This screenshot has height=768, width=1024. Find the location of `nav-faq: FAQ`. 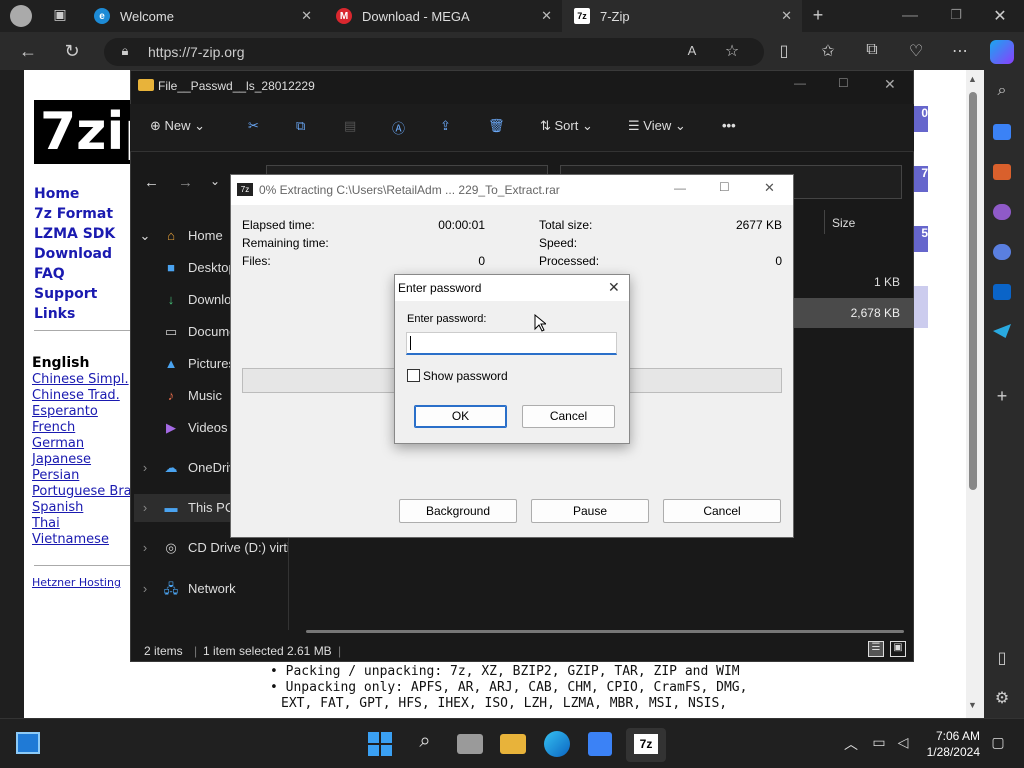

nav-faq: FAQ is located at coordinates (49, 274).